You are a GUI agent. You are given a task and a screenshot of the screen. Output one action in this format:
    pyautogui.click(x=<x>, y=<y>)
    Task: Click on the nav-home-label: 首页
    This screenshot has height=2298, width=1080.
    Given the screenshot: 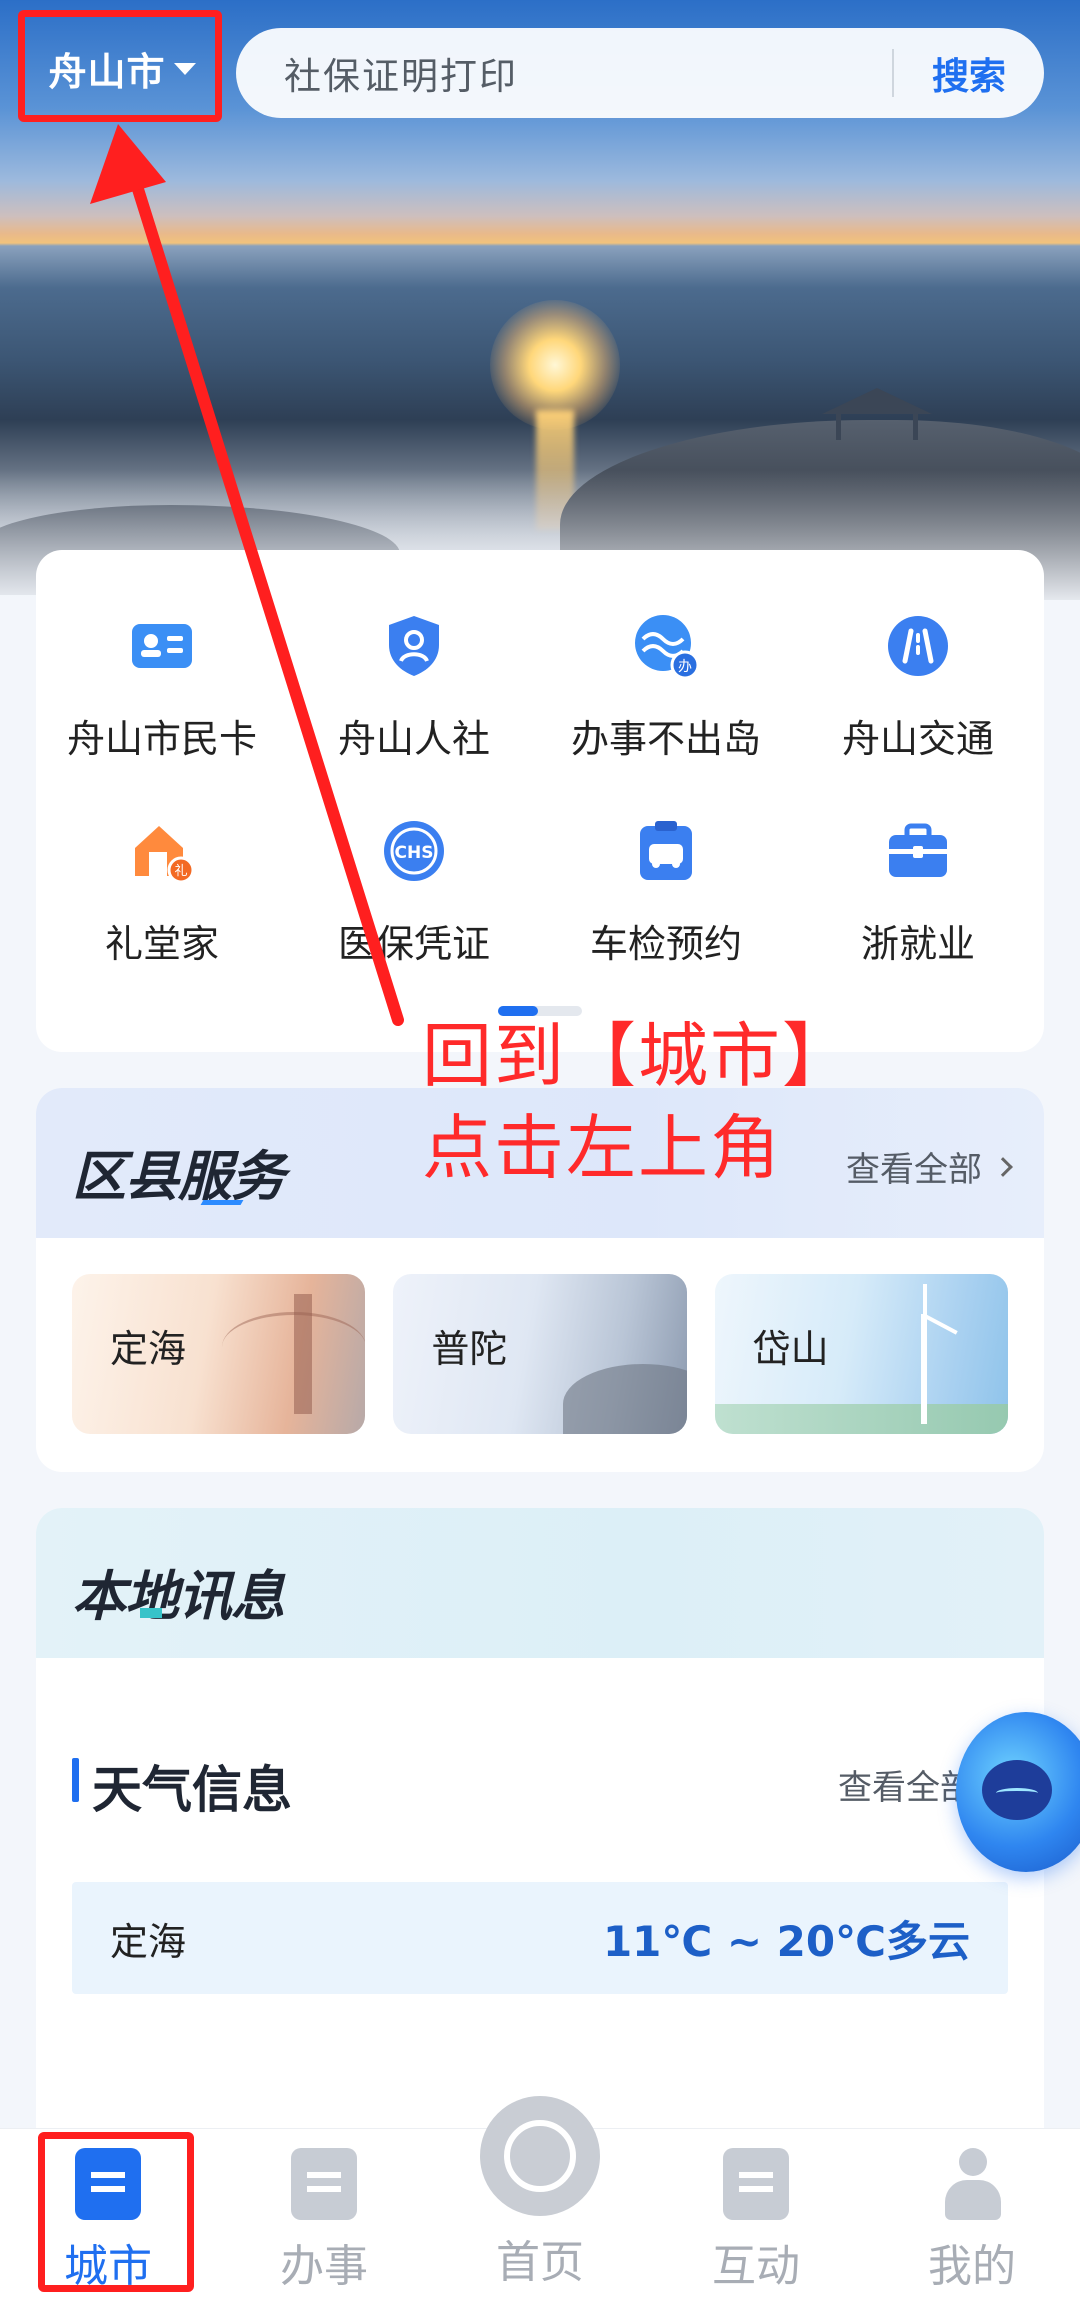 What is the action you would take?
    pyautogui.click(x=540, y=2262)
    